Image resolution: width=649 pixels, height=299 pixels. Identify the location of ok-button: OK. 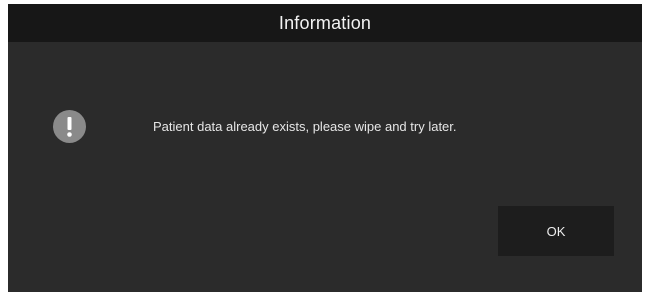
(556, 231).